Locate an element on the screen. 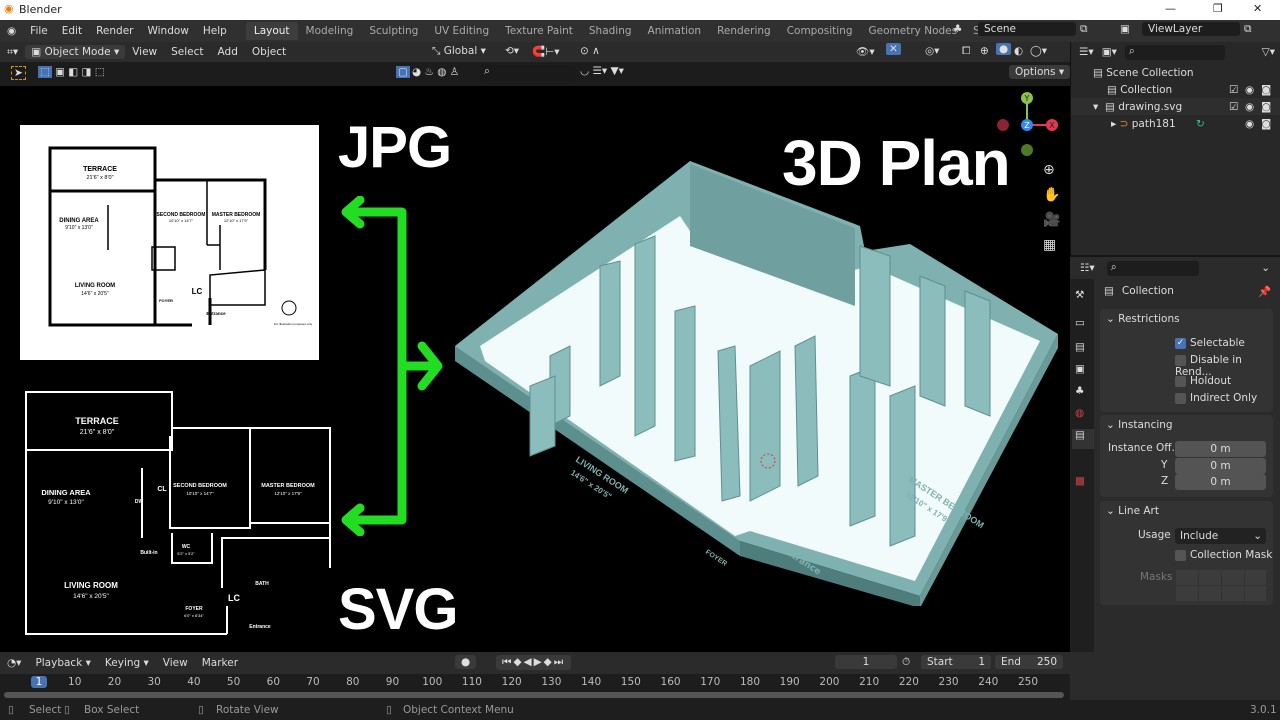 Image resolution: width=1280 pixels, height=720 pixels. rendered-shading-icon: ◯▾ is located at coordinates (1038, 51).